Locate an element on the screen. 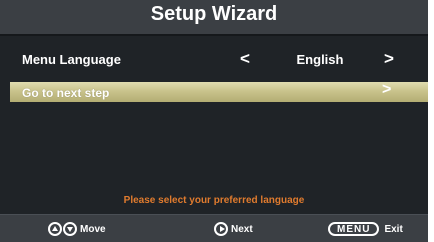  move-label: Move is located at coordinates (93, 229).